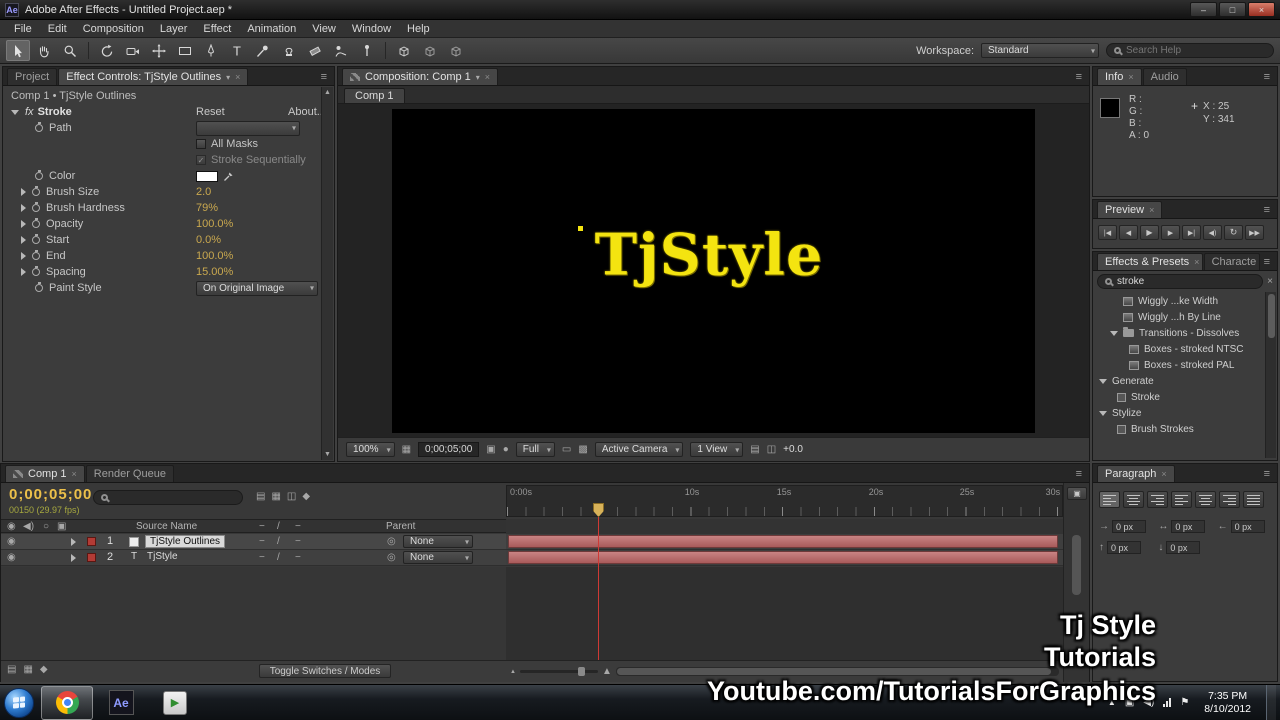  I want to click on close-button: ×, so click(1261, 9).